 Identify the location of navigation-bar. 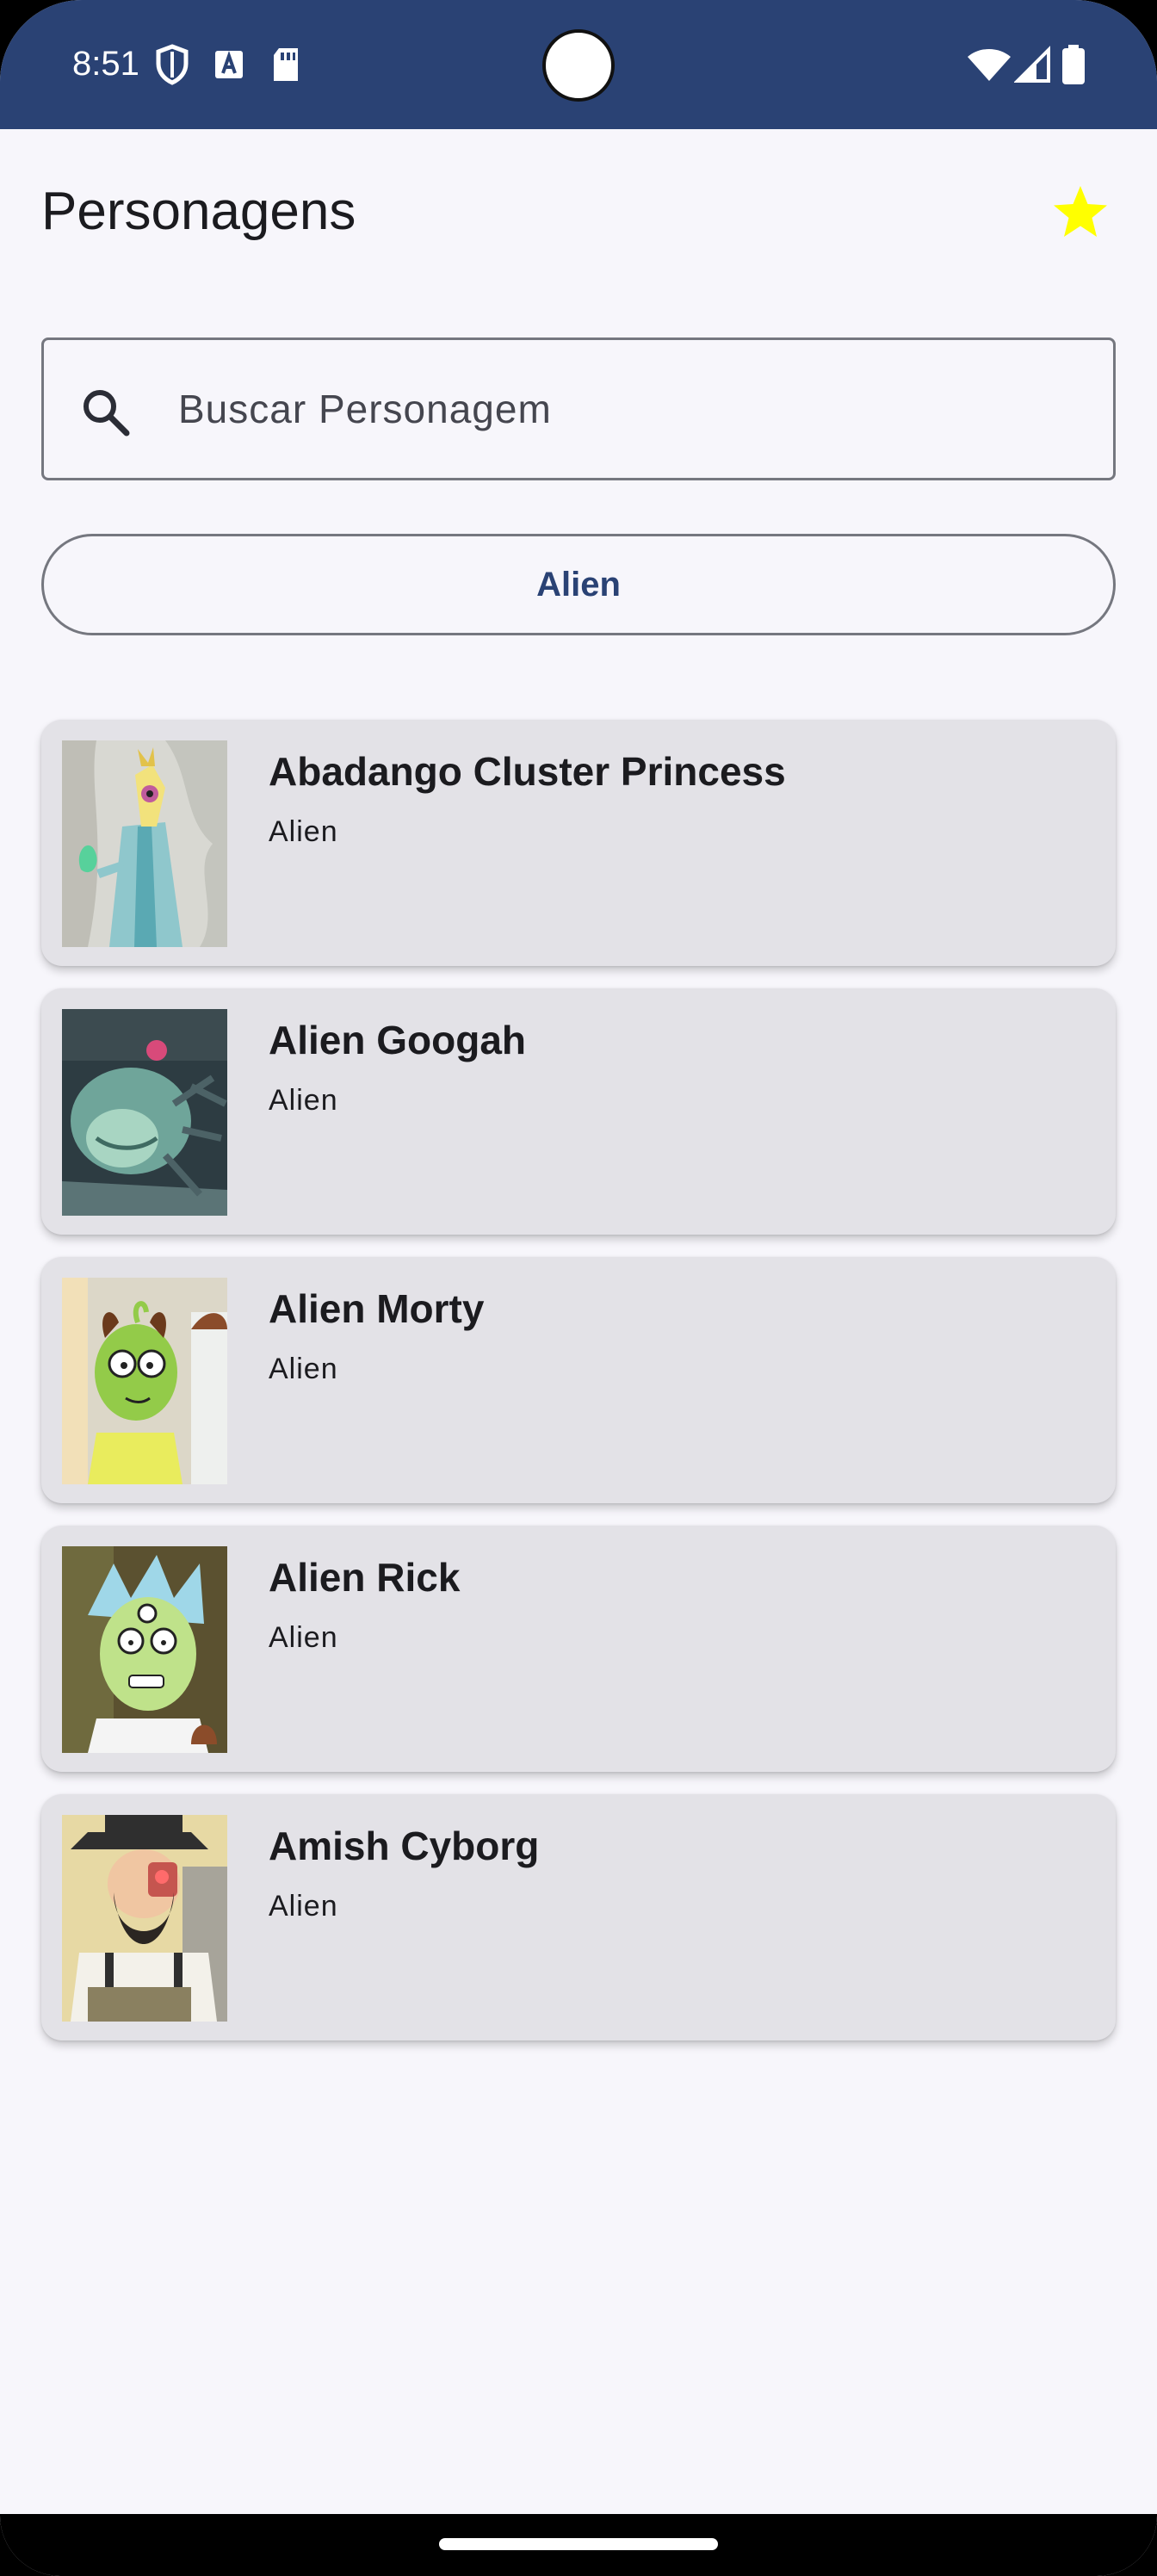
(579, 2545).